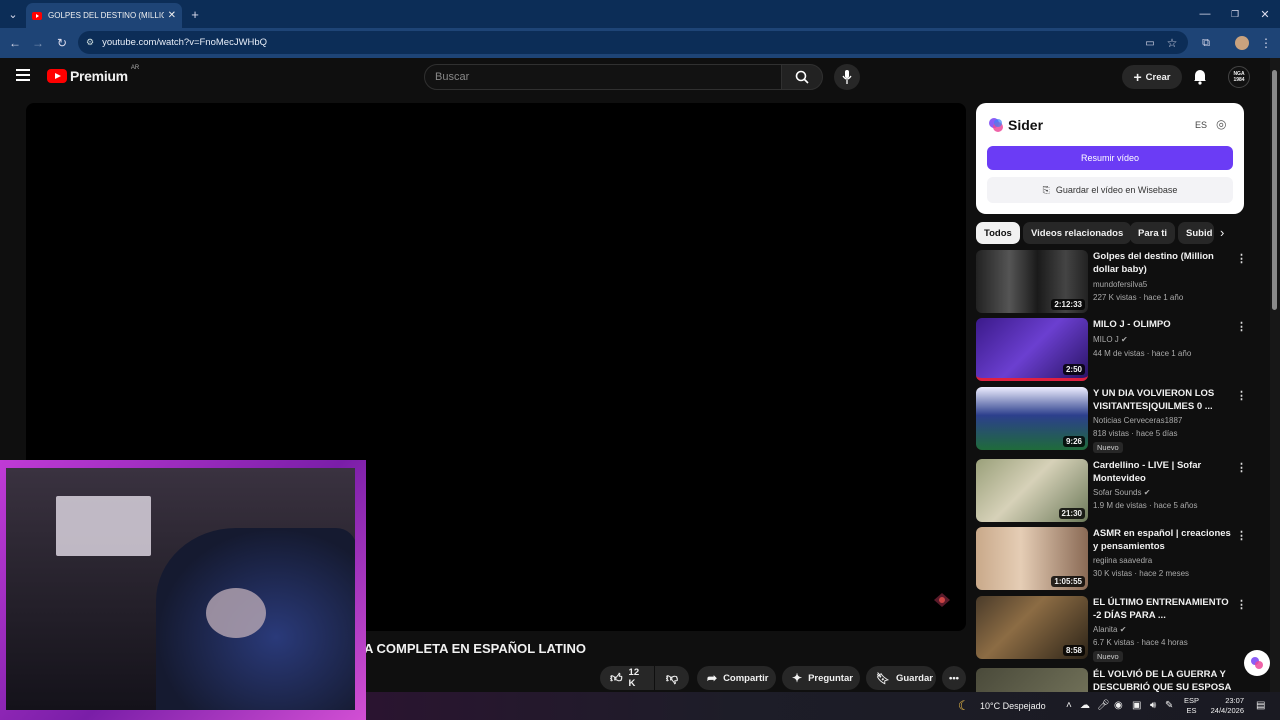 The height and width of the screenshot is (720, 1280). Describe the element at coordinates (1109, 629) in the screenshot. I see `recommendation-channel: Alanita ✔` at that location.